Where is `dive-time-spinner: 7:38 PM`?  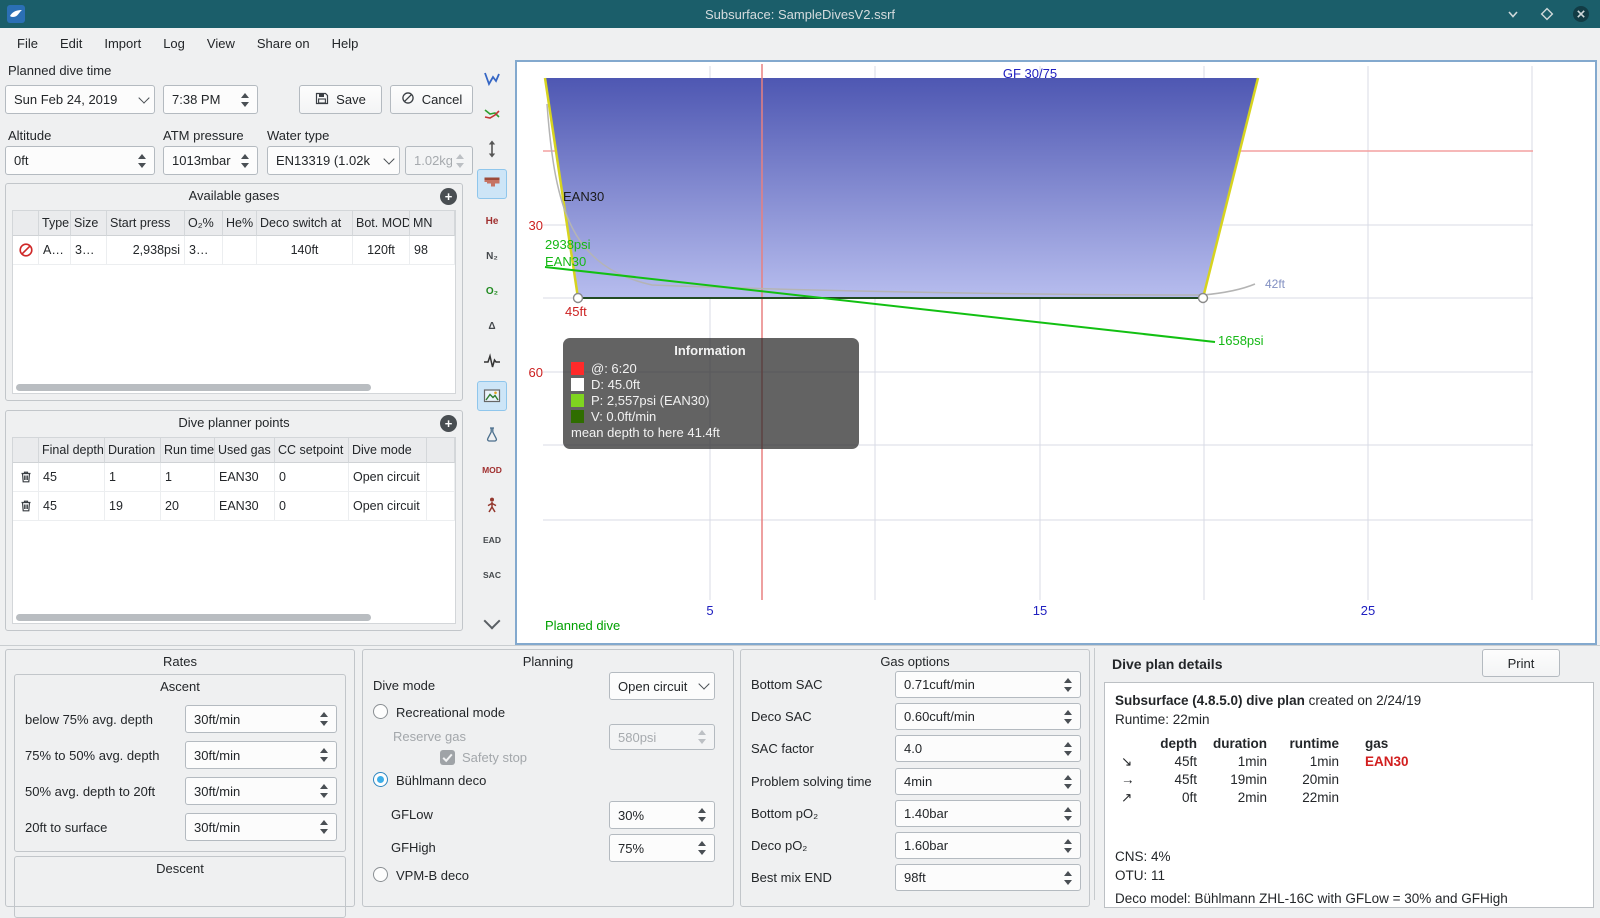
dive-time-spinner: 7:38 PM is located at coordinates (210, 99).